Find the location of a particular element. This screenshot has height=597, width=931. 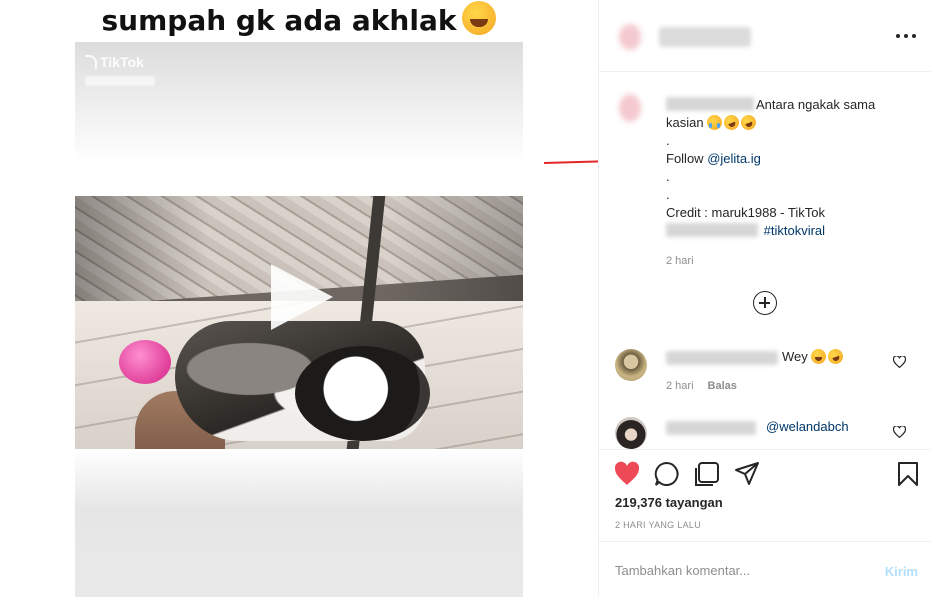

follow-mention-link: @jelita.ig is located at coordinates (734, 158).